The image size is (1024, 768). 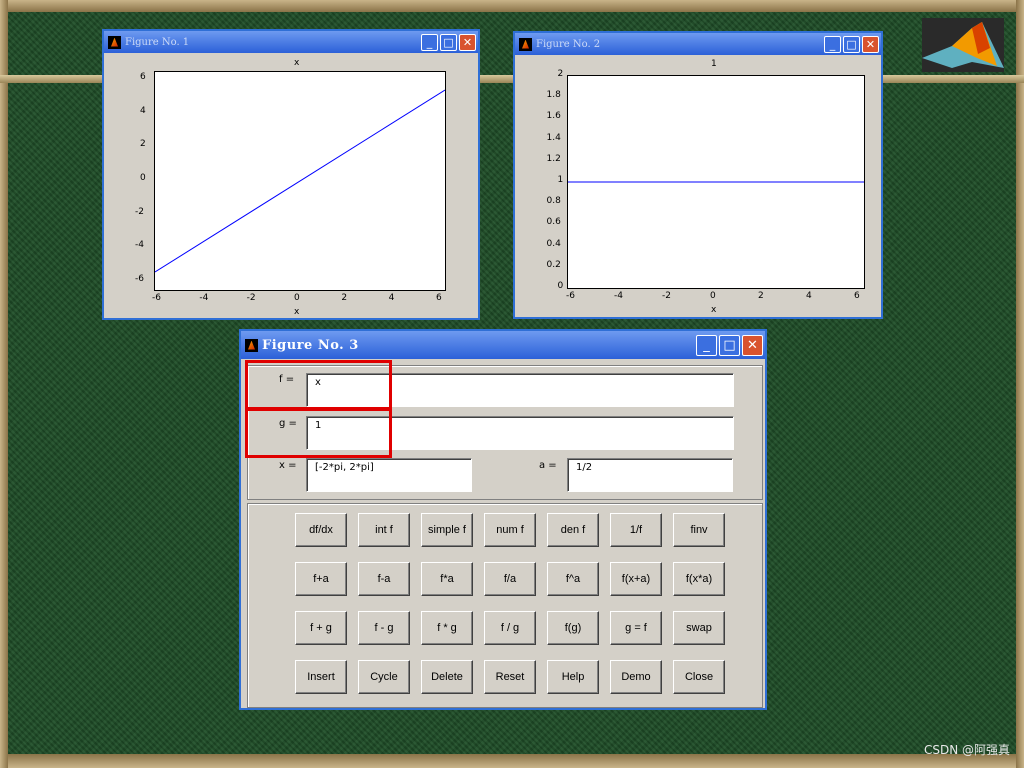 What do you see at coordinates (384, 677) in the screenshot?
I see `calc-button-cycle: Cycle` at bounding box center [384, 677].